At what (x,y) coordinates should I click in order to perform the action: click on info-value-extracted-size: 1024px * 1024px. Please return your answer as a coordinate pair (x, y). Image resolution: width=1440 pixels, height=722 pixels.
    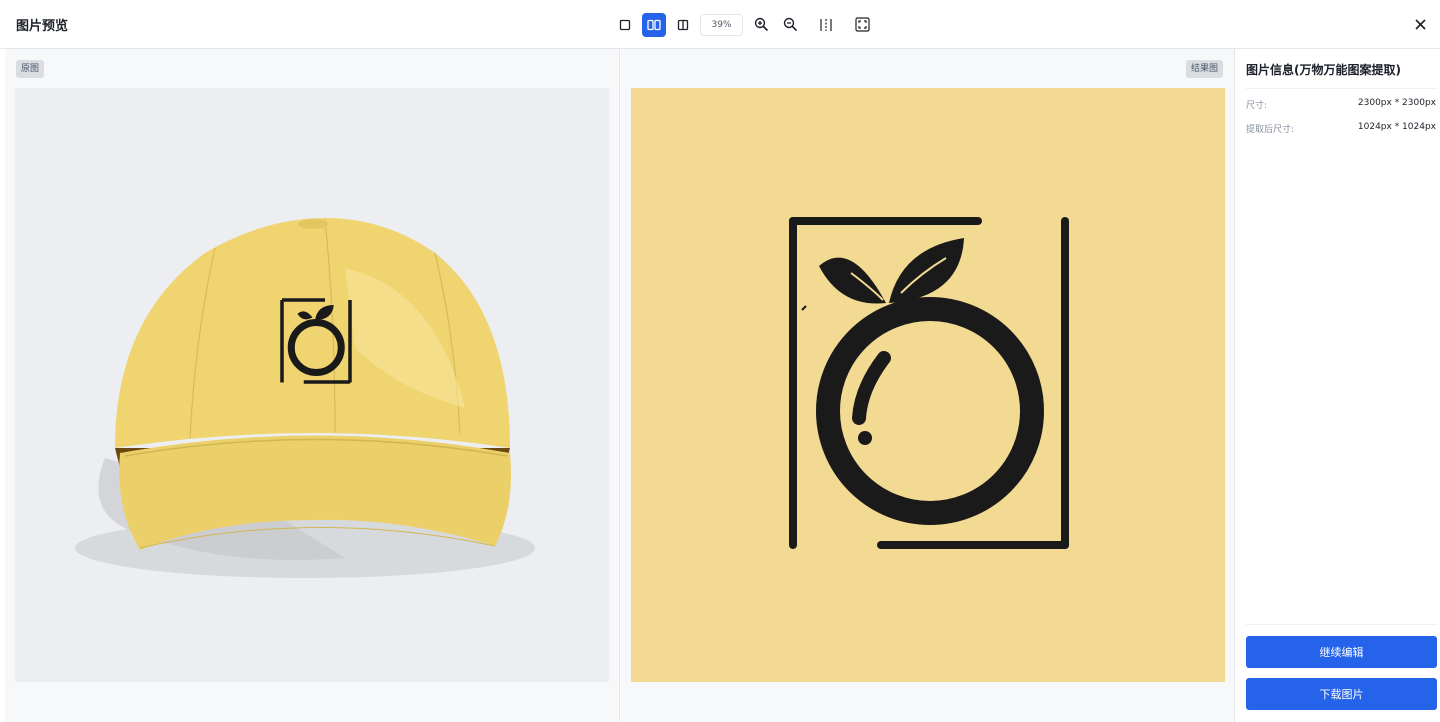
    Looking at the image, I should click on (1396, 127).